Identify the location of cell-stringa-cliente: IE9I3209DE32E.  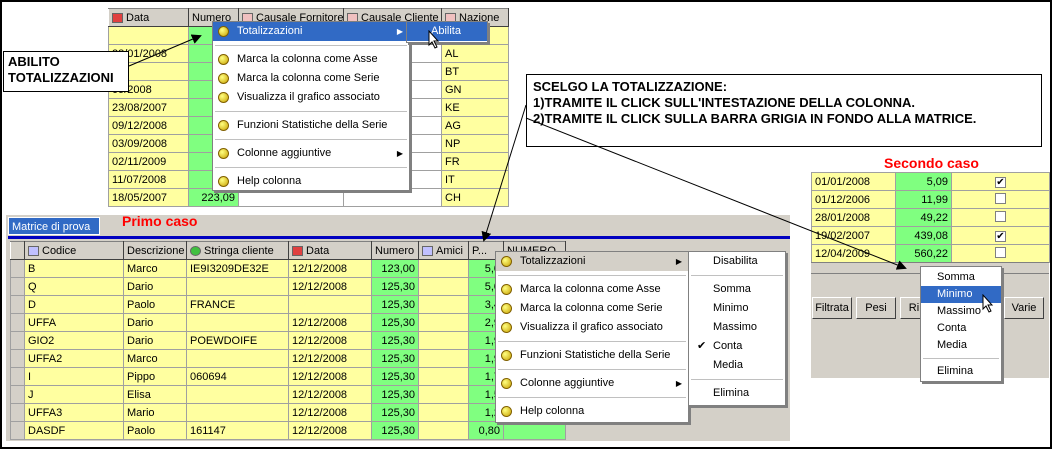
(237, 268).